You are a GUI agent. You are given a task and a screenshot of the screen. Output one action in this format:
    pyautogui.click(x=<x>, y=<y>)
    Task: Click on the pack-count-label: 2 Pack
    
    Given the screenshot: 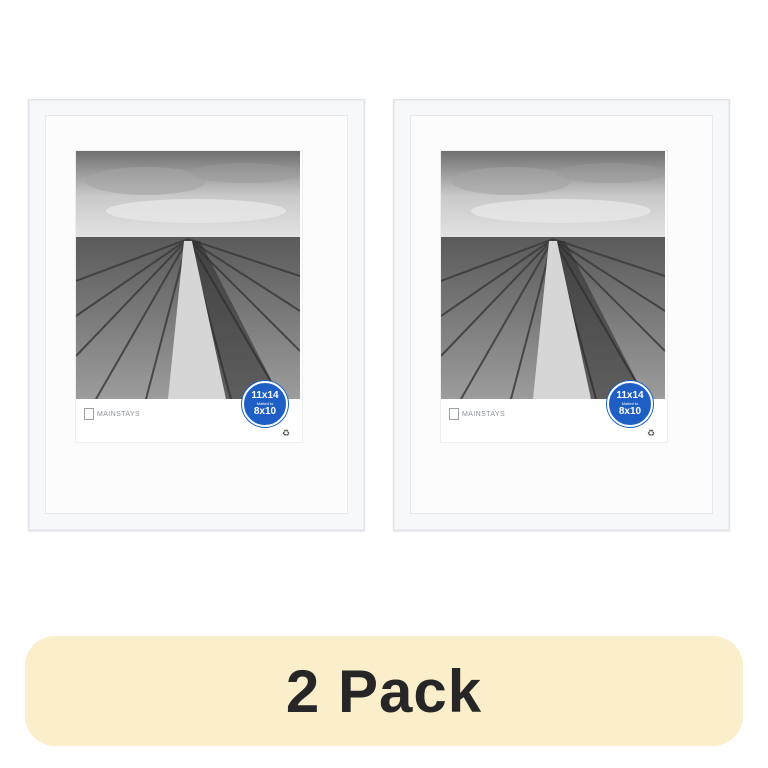 What is the action you would take?
    pyautogui.click(x=384, y=691)
    